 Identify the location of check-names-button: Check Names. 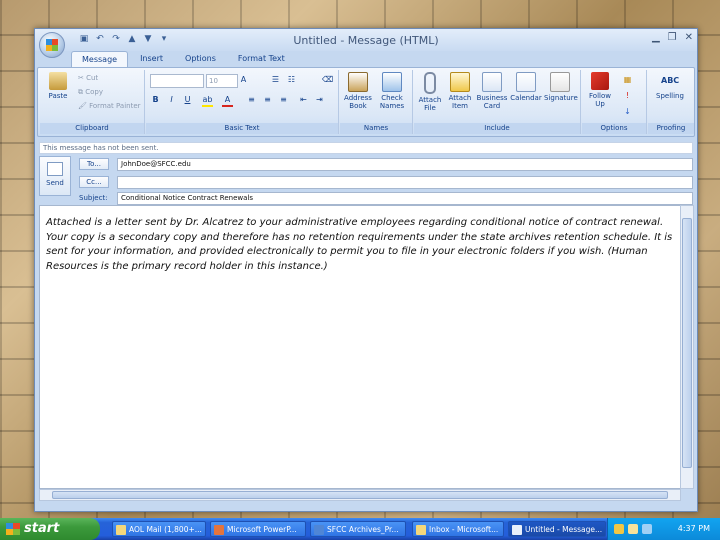
(392, 91).